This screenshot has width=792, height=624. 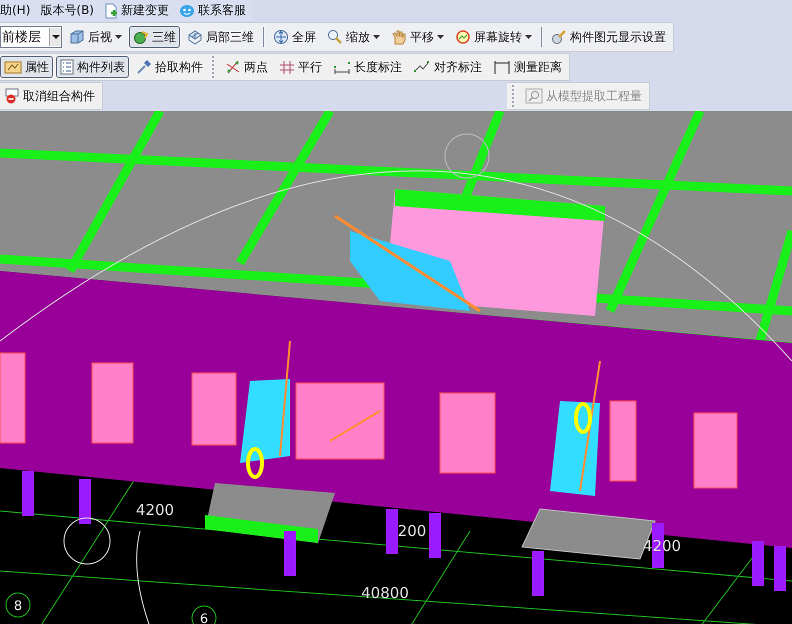 What do you see at coordinates (77, 37) in the screenshot?
I see `cube-icon` at bounding box center [77, 37].